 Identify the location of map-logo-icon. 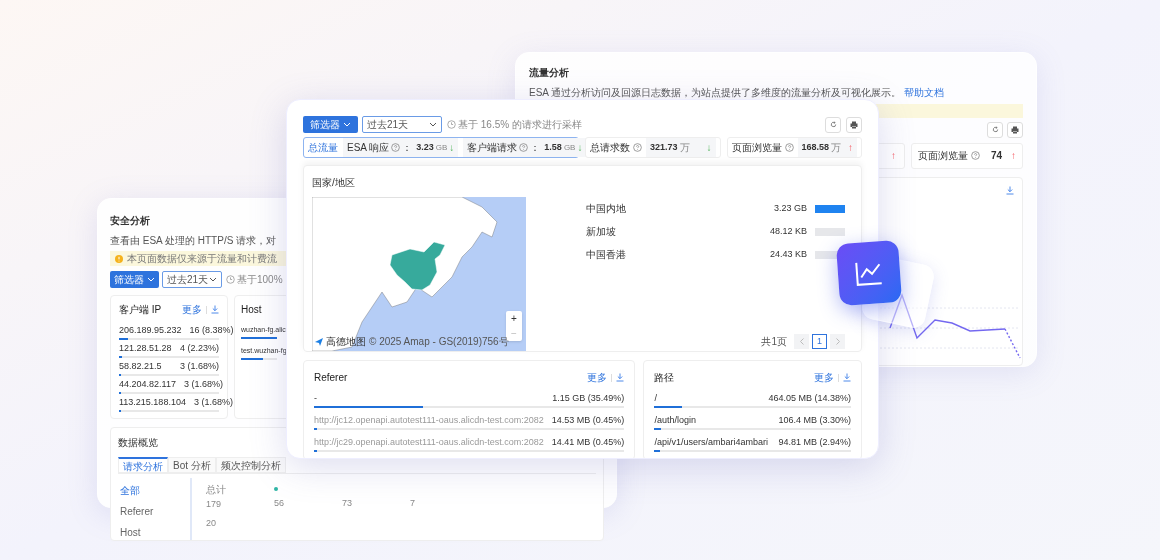
(319, 341).